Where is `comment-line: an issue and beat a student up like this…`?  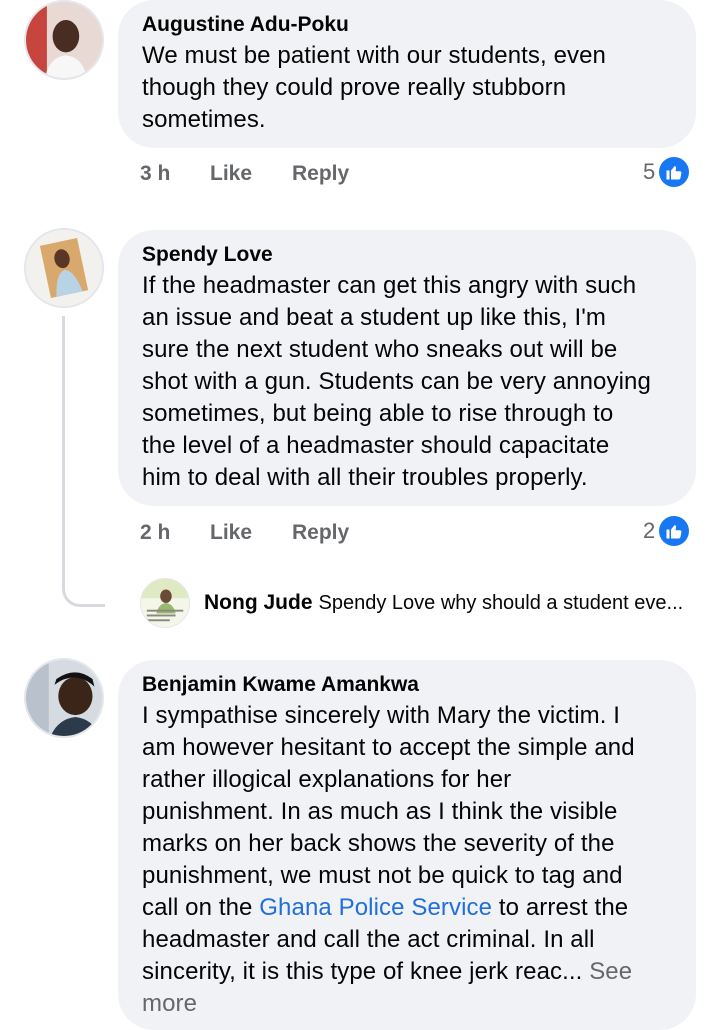 comment-line: an issue and beat a student up like this… is located at coordinates (374, 317).